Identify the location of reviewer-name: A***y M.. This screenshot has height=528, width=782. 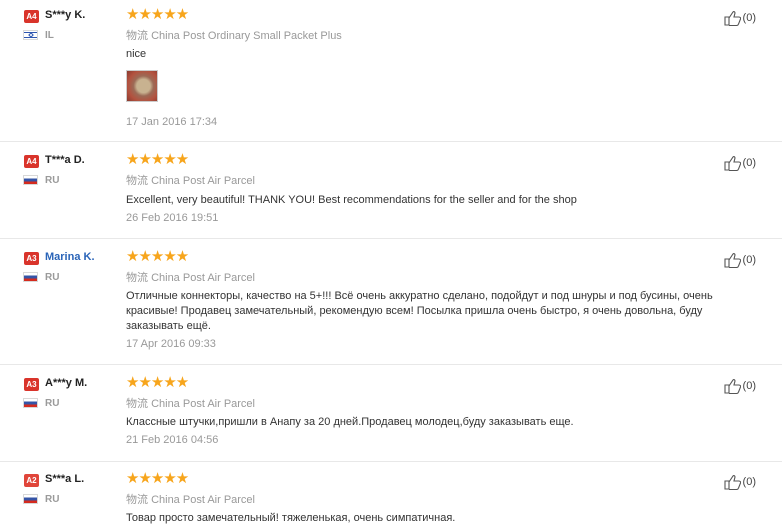
(66, 383).